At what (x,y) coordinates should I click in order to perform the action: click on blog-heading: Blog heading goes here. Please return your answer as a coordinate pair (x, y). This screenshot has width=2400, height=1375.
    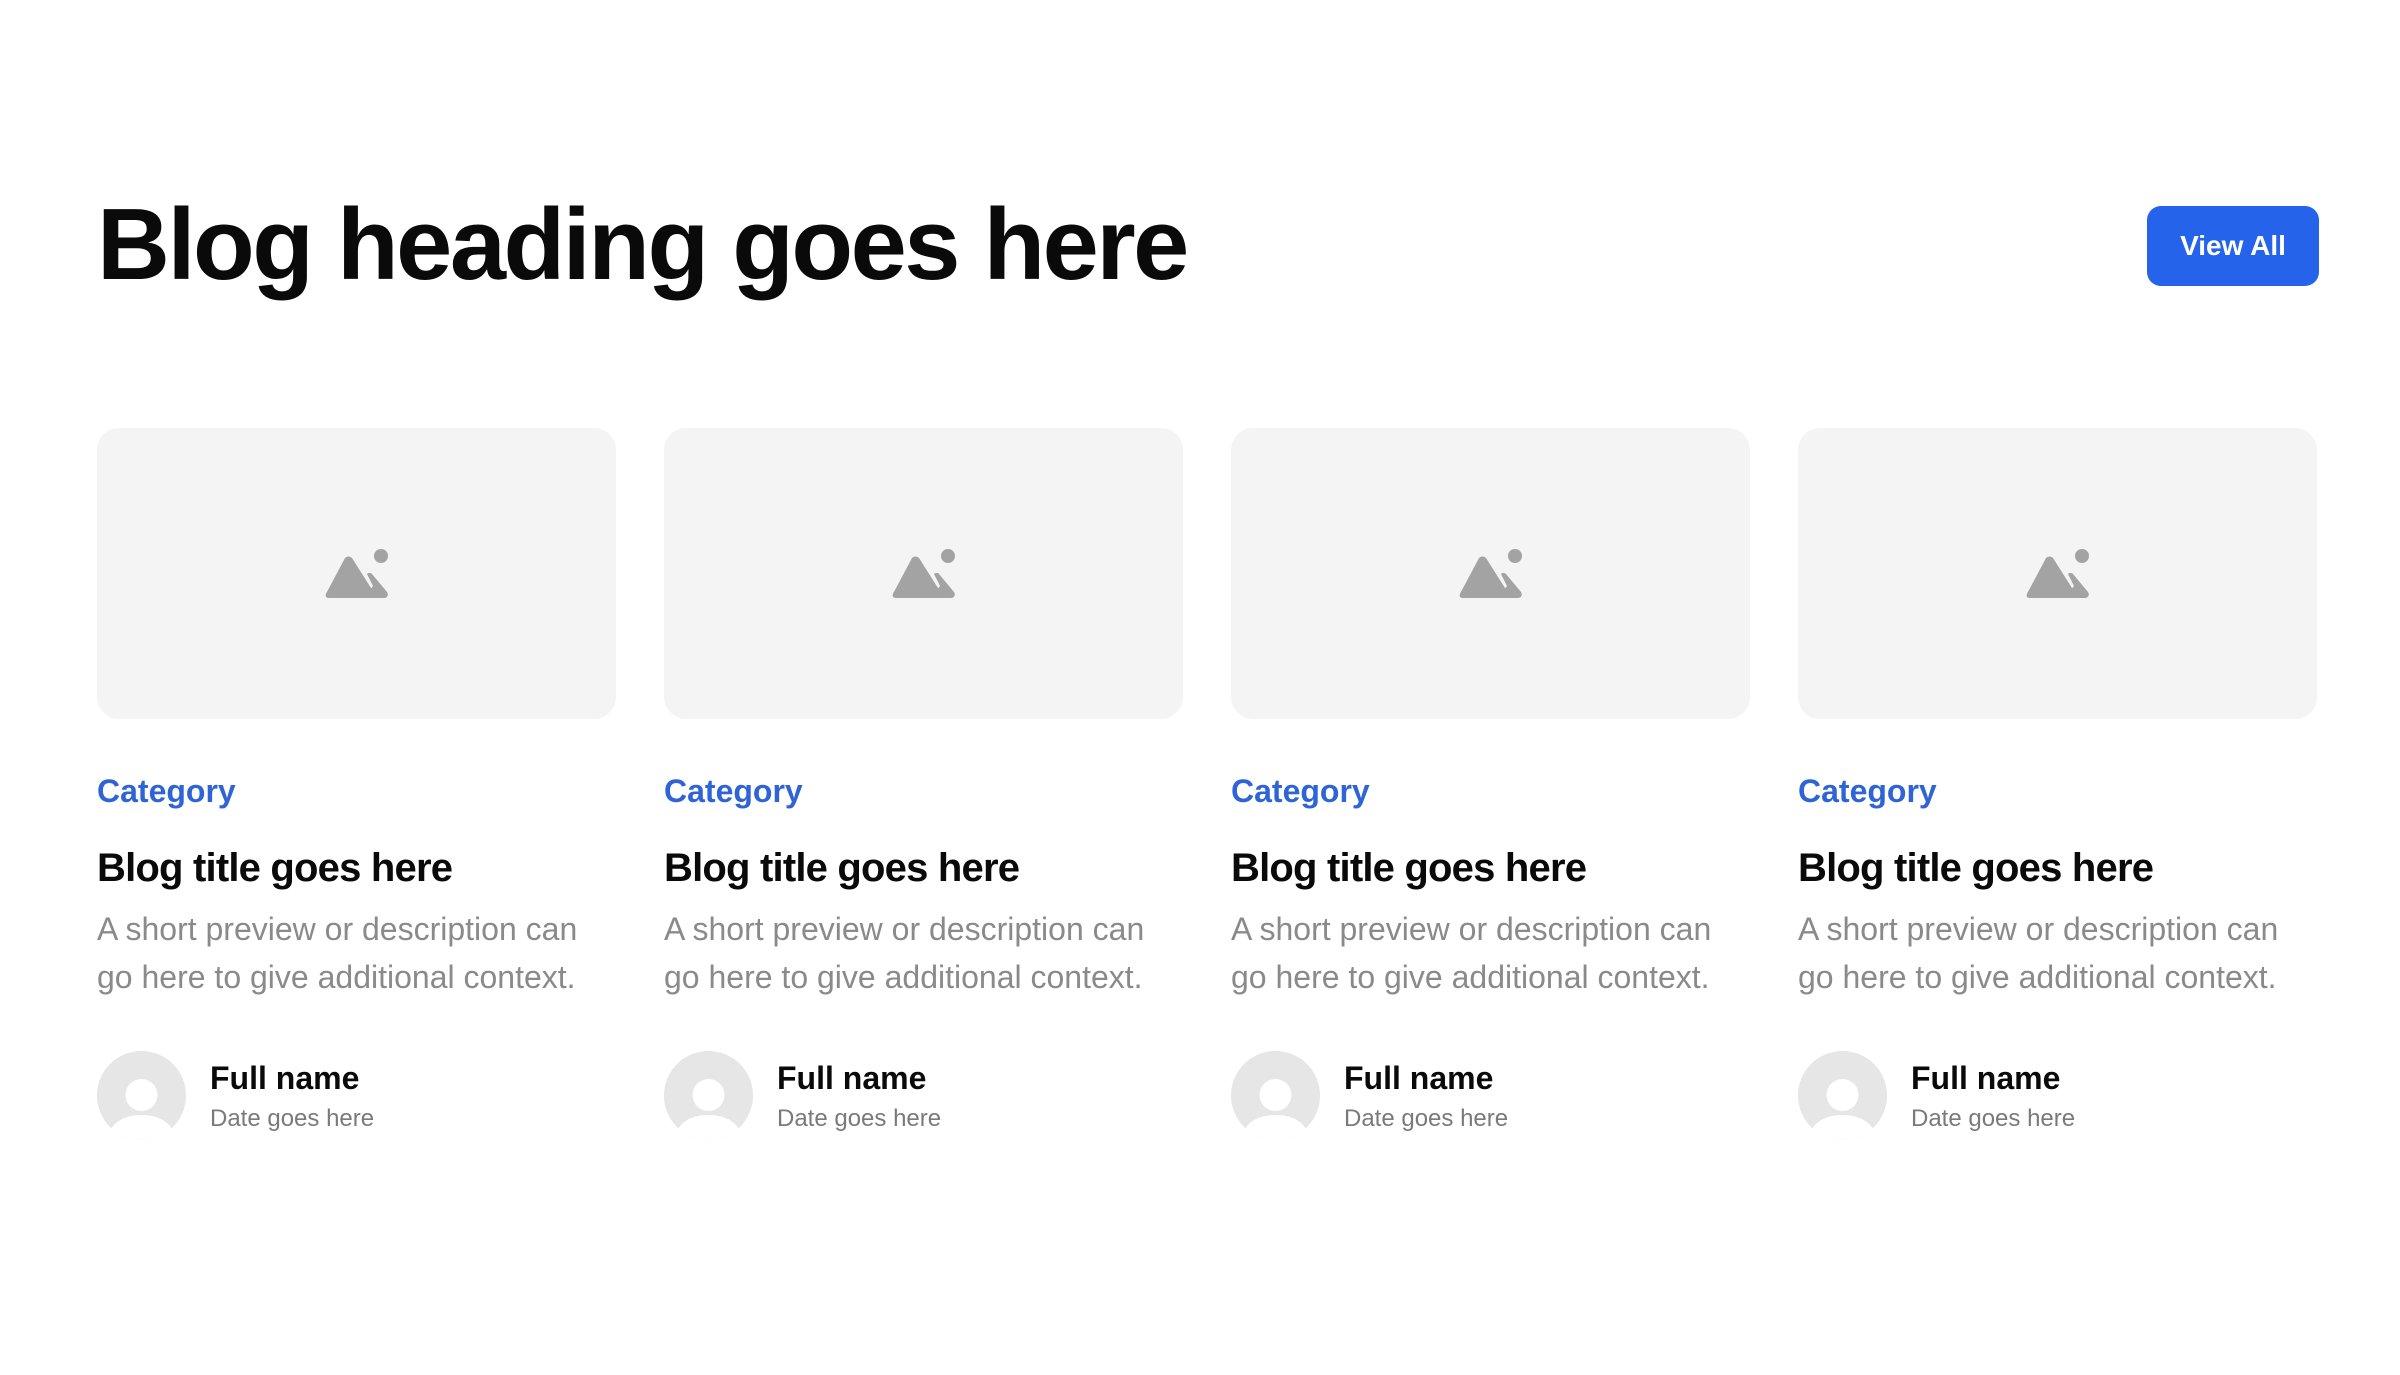
    Looking at the image, I should click on (643, 245).